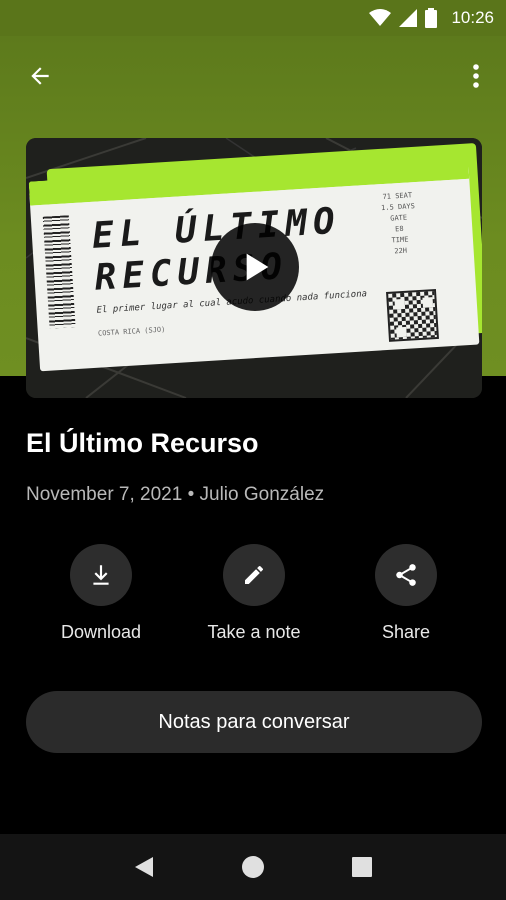 This screenshot has width=506, height=900. I want to click on share-label: Share, so click(406, 632).